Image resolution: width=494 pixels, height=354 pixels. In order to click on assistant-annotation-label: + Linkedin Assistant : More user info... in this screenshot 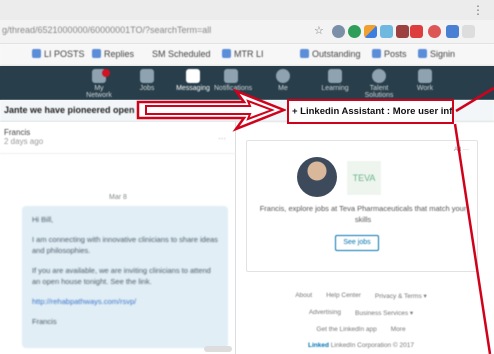, I will do `click(370, 111)`.